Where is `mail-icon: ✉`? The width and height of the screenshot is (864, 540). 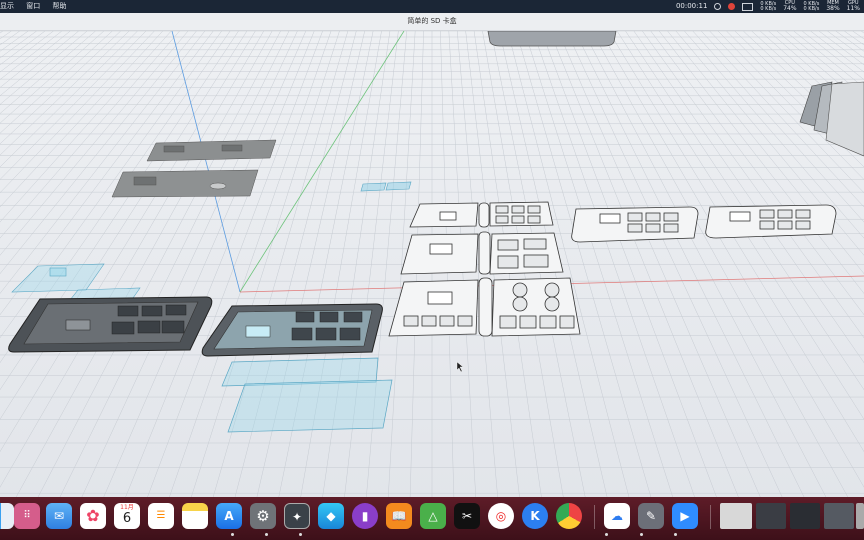 mail-icon: ✉ is located at coordinates (59, 516).